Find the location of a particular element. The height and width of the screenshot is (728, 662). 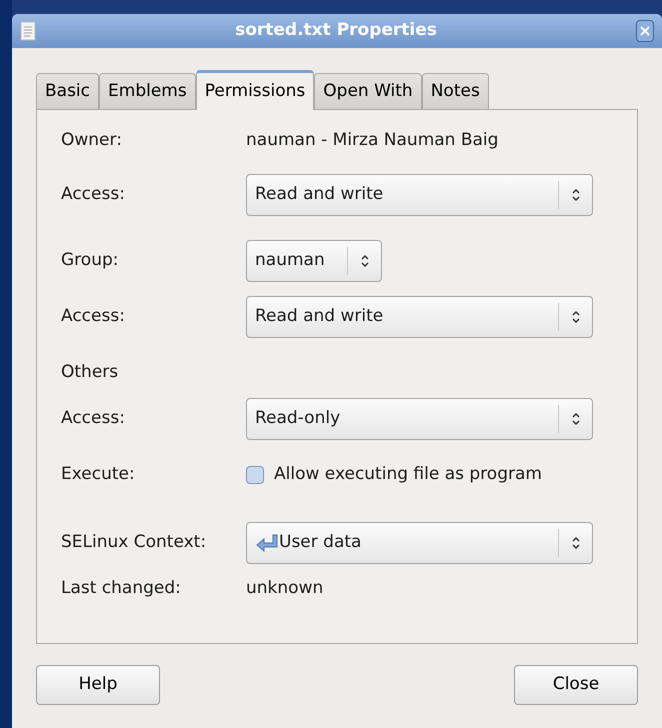

field-value: nauman - Mirza Nauman Baig is located at coordinates (372, 140).